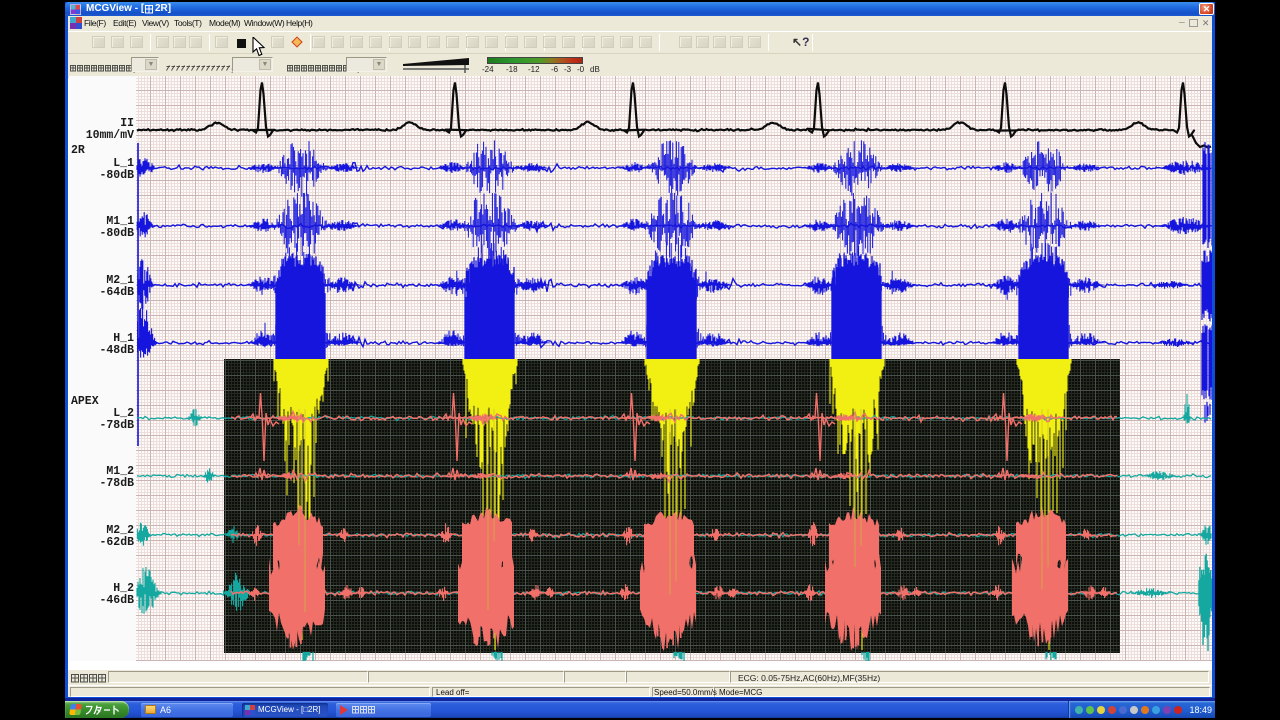 The height and width of the screenshot is (720, 1280). Describe the element at coordinates (116, 542) in the screenshot. I see `svg-text: -62dB` at that location.